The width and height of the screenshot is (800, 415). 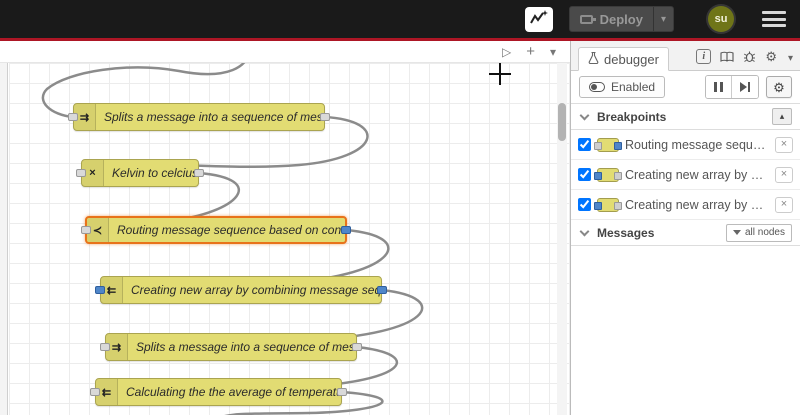 I want to click on messages-title: Messages, so click(x=626, y=232).